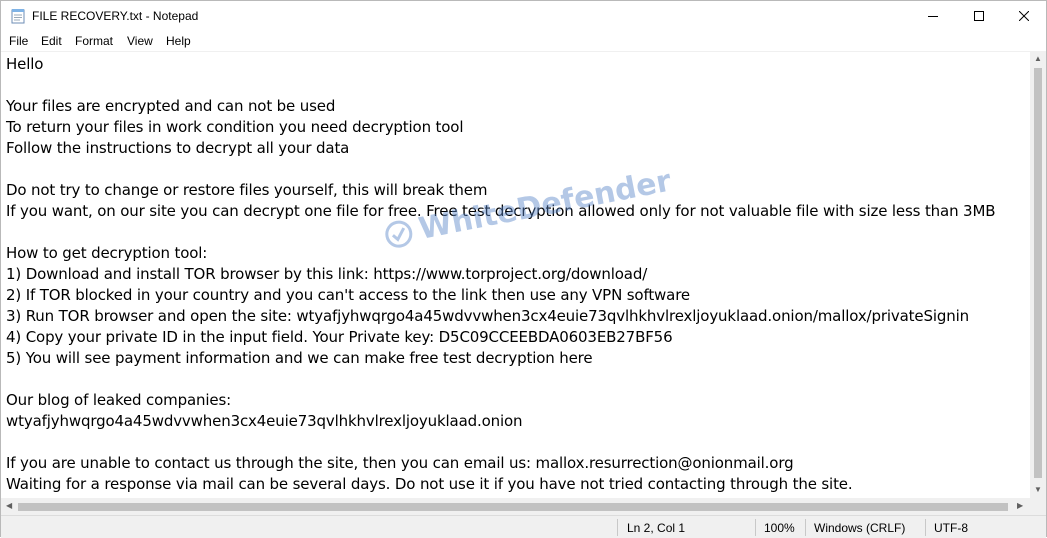  Describe the element at coordinates (513, 507) in the screenshot. I see `horizontal-scroll-thumb` at that location.